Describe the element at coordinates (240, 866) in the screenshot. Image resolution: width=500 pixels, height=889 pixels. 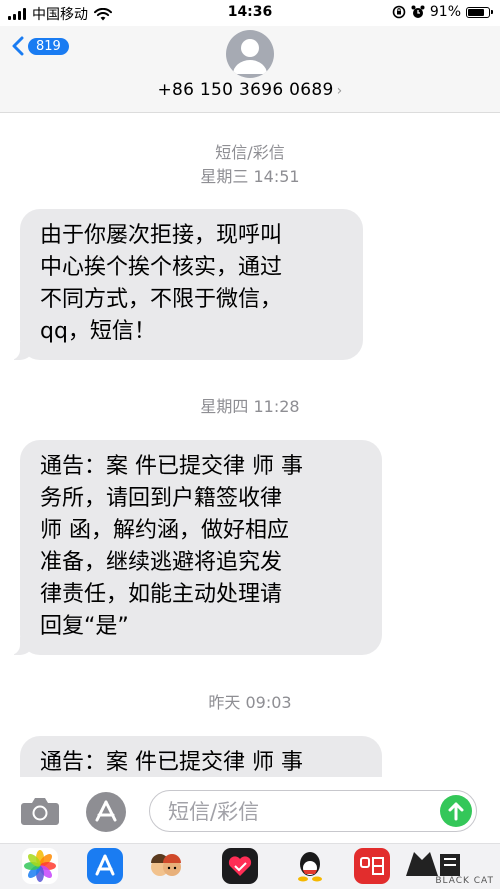
I see `digital-touch-icon` at that location.